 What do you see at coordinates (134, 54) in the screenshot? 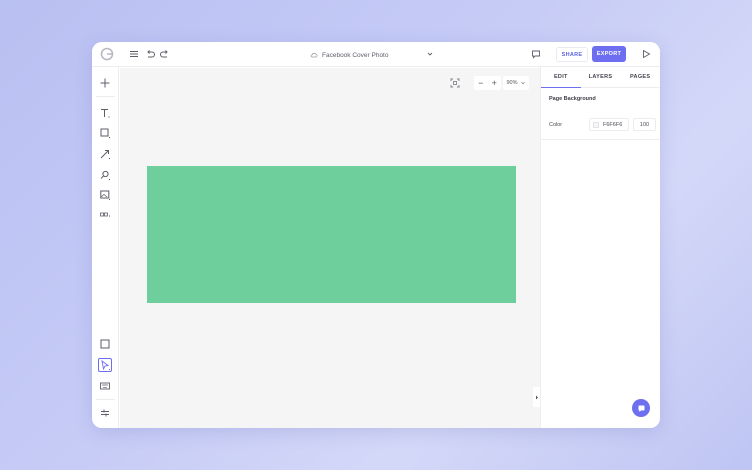
I see `menu-icon` at bounding box center [134, 54].